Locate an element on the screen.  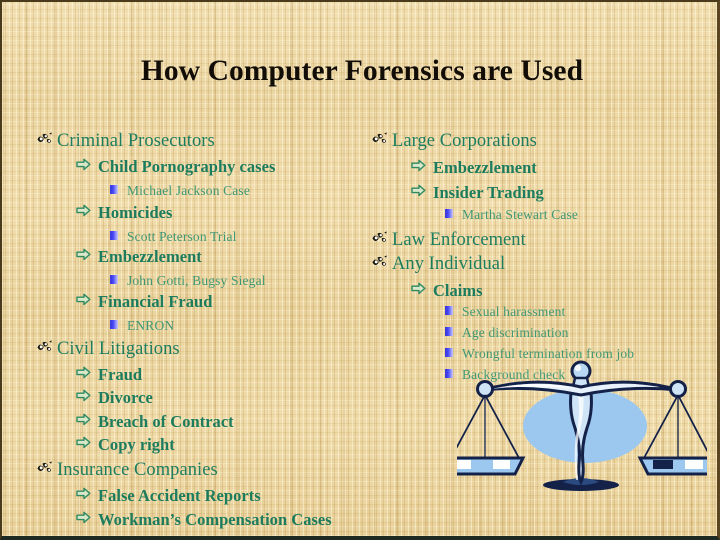
bullet-label: Michael Jackson Case is located at coordinates (188, 190).